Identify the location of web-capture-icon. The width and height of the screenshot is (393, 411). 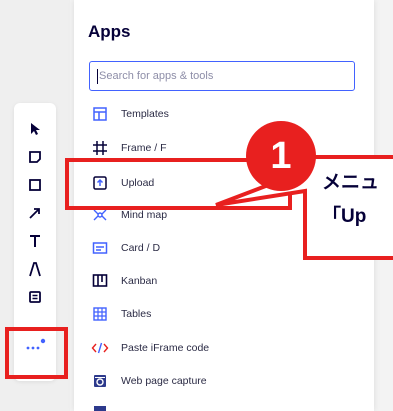
(100, 381).